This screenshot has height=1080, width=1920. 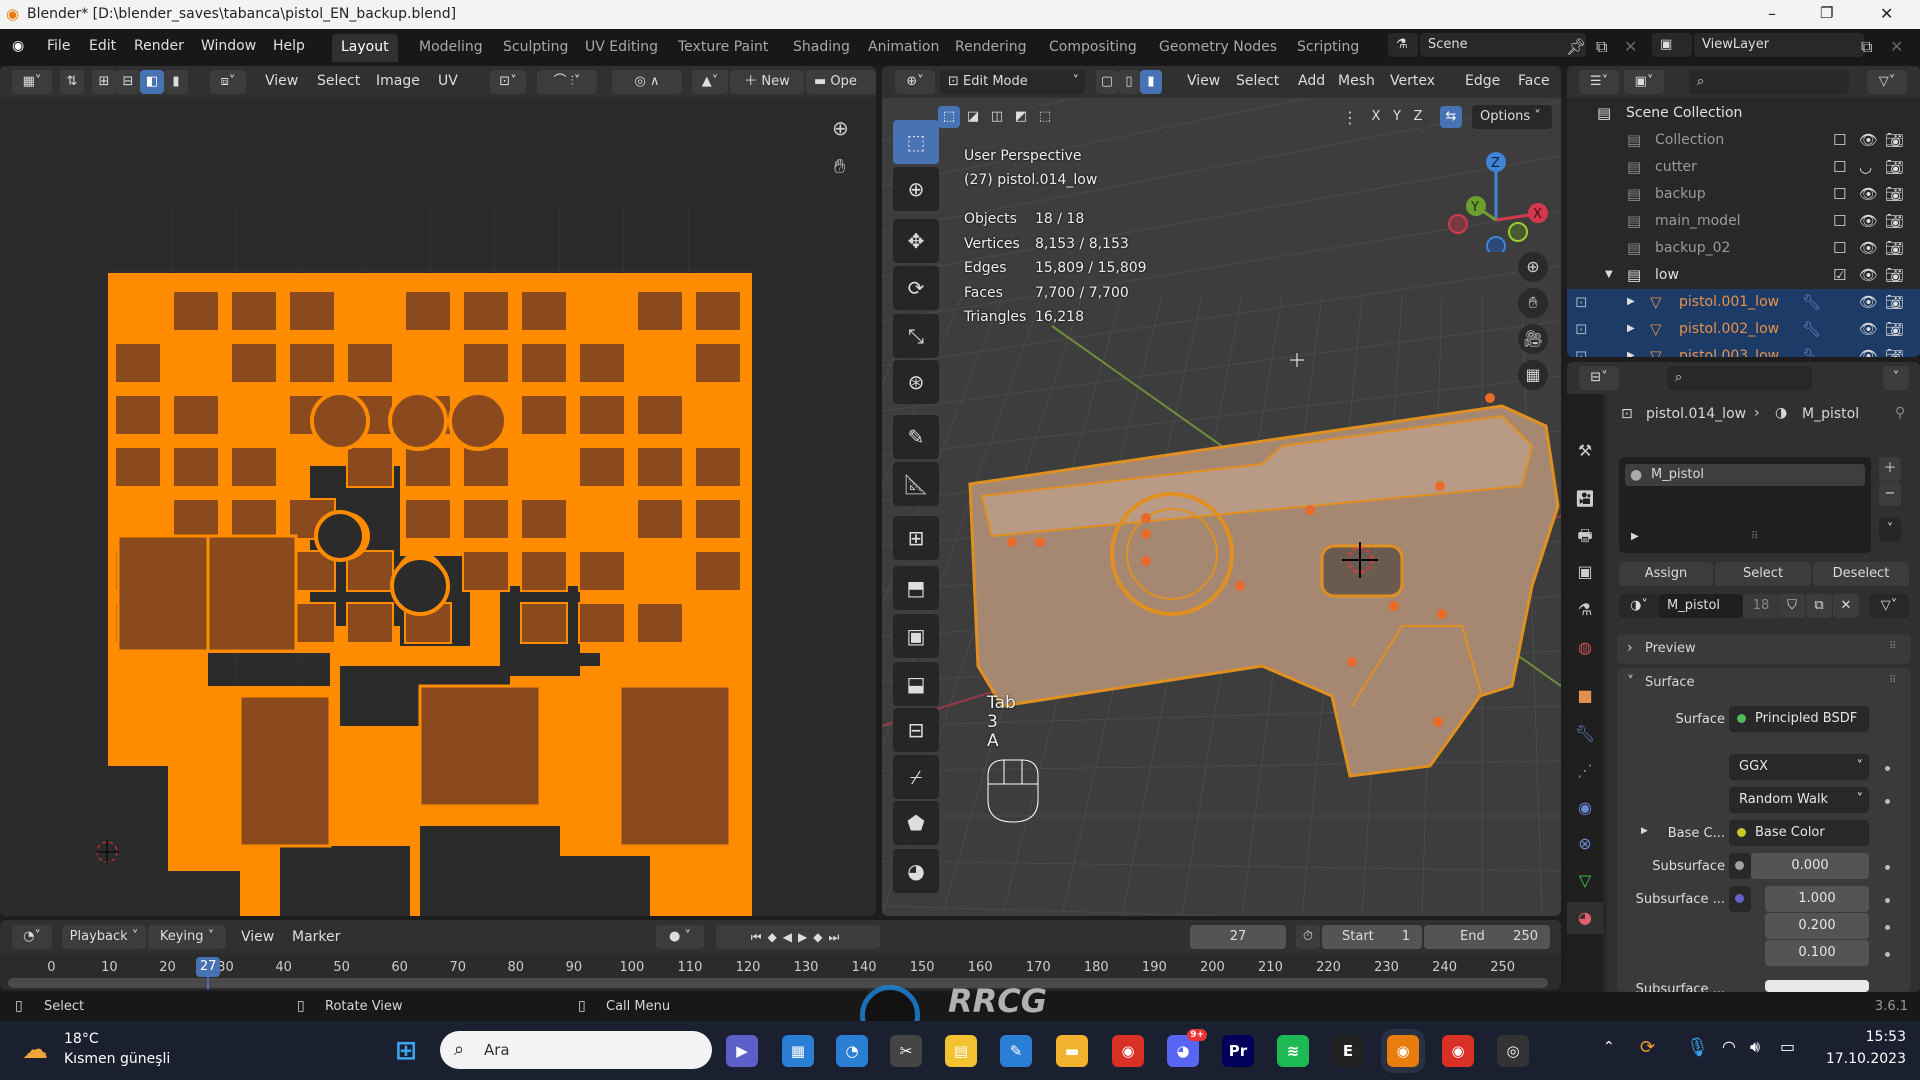 I want to click on physics-icon: ◉, so click(x=1585, y=808).